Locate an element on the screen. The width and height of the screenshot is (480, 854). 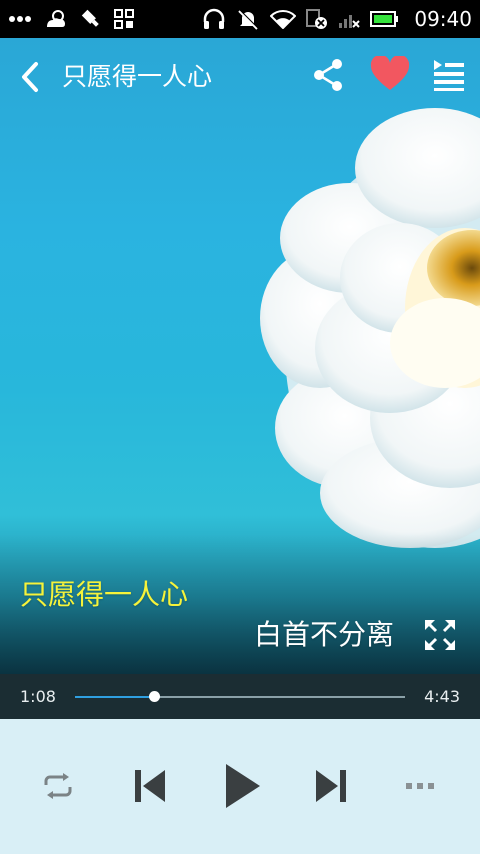
fullscreen-button is located at coordinates (440, 635).